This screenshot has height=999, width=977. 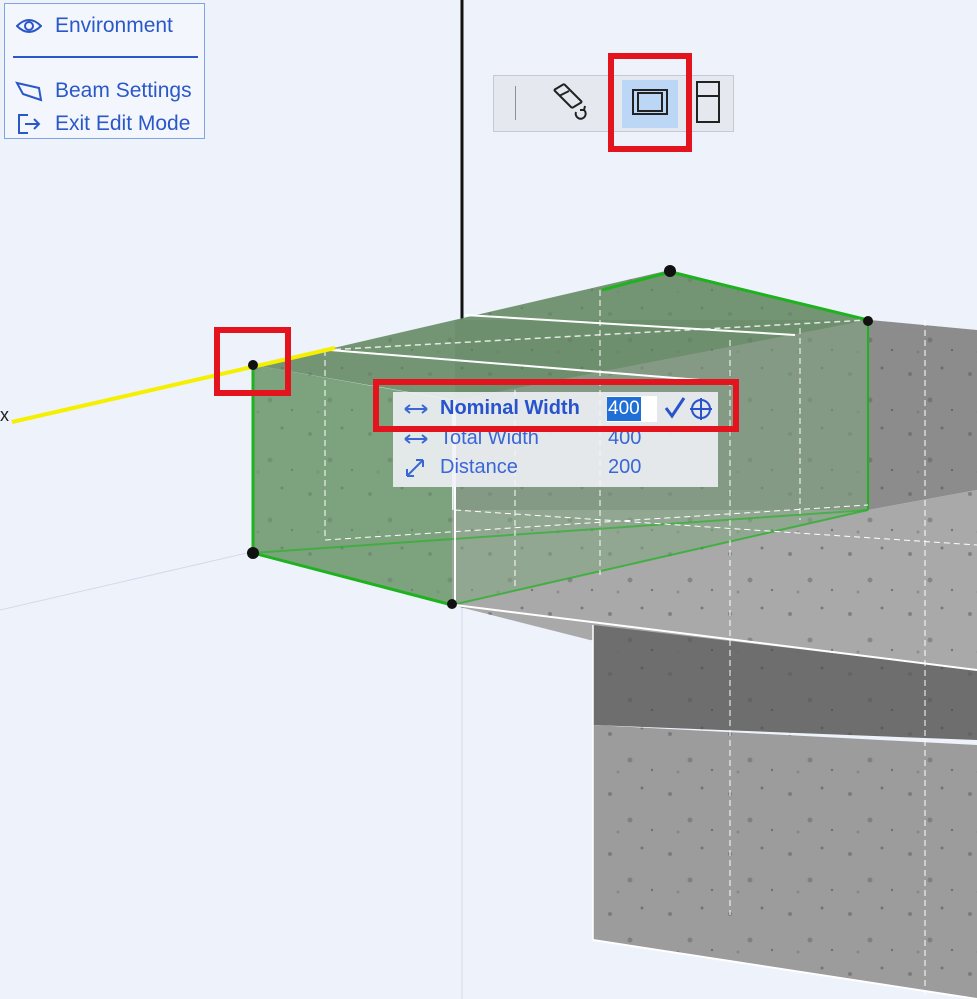 I want to click on nominal-width-value: 400, so click(x=624, y=409).